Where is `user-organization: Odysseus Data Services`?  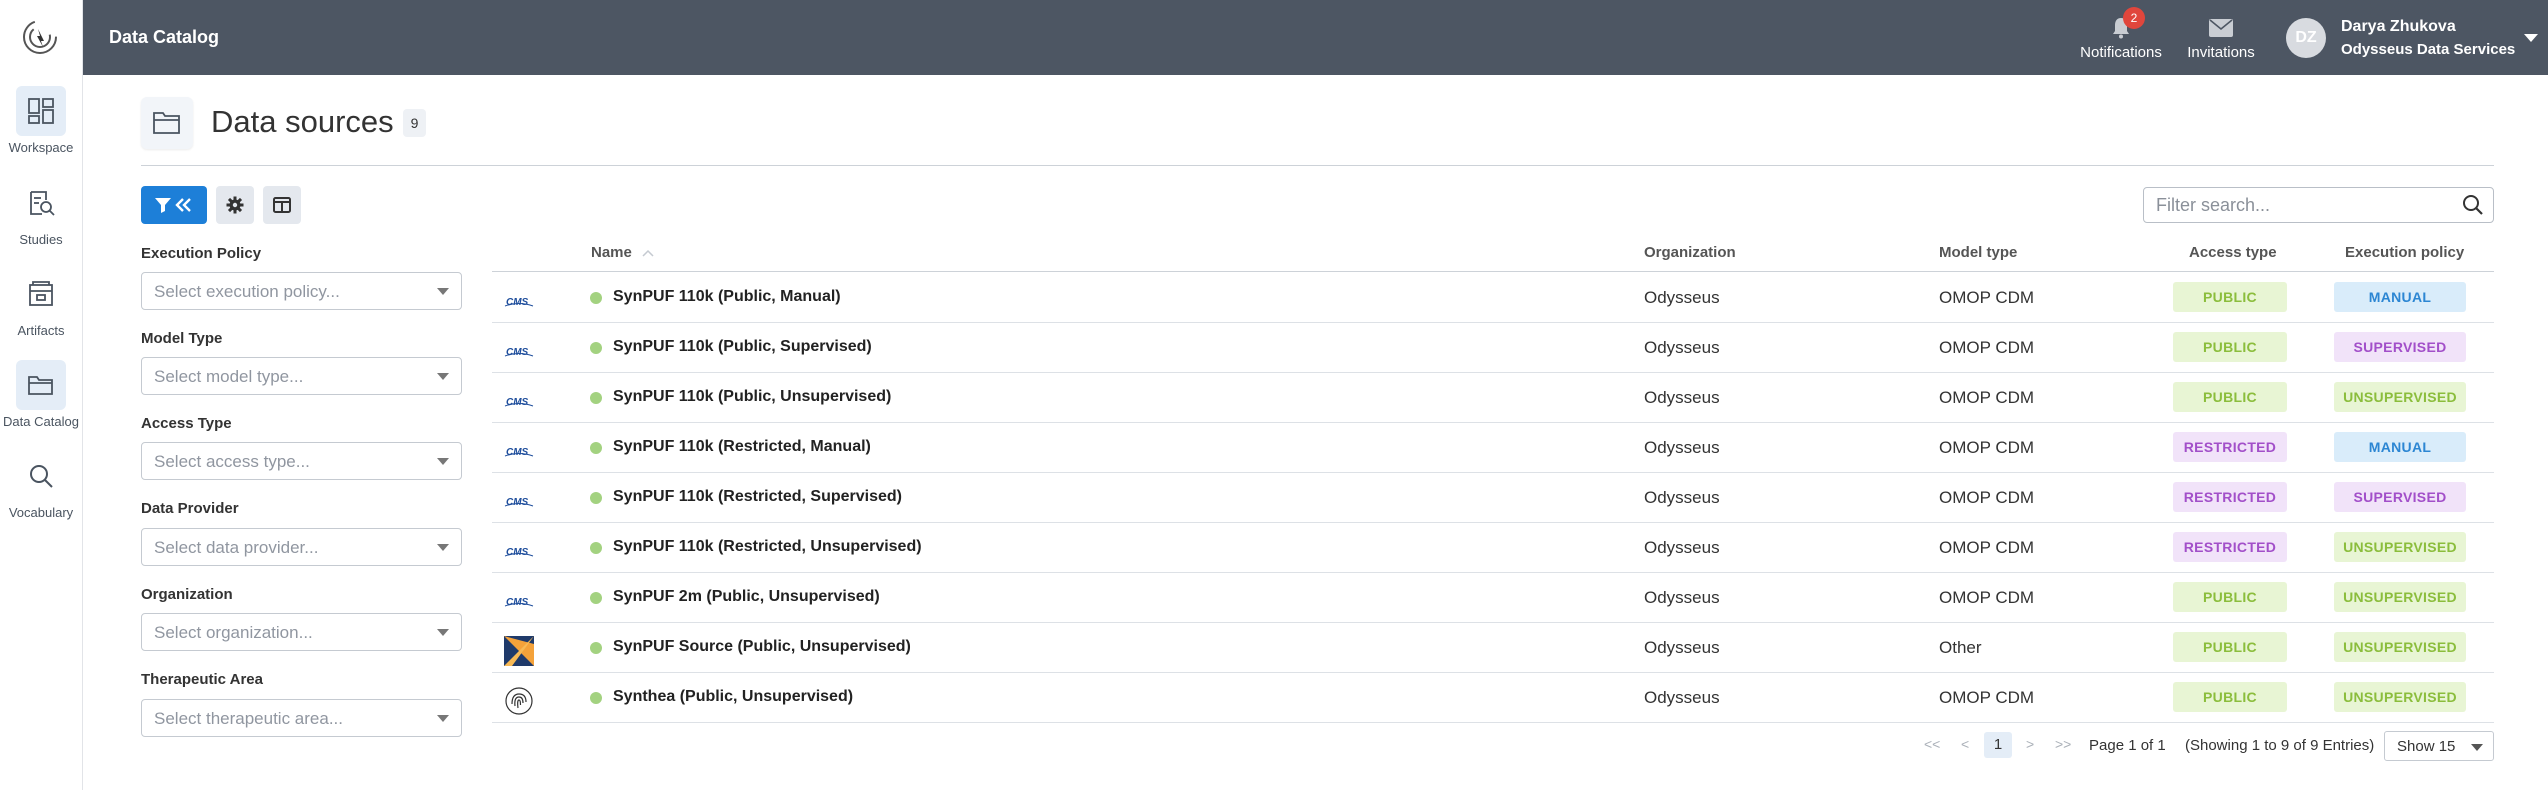 user-organization: Odysseus Data Services is located at coordinates (2428, 49).